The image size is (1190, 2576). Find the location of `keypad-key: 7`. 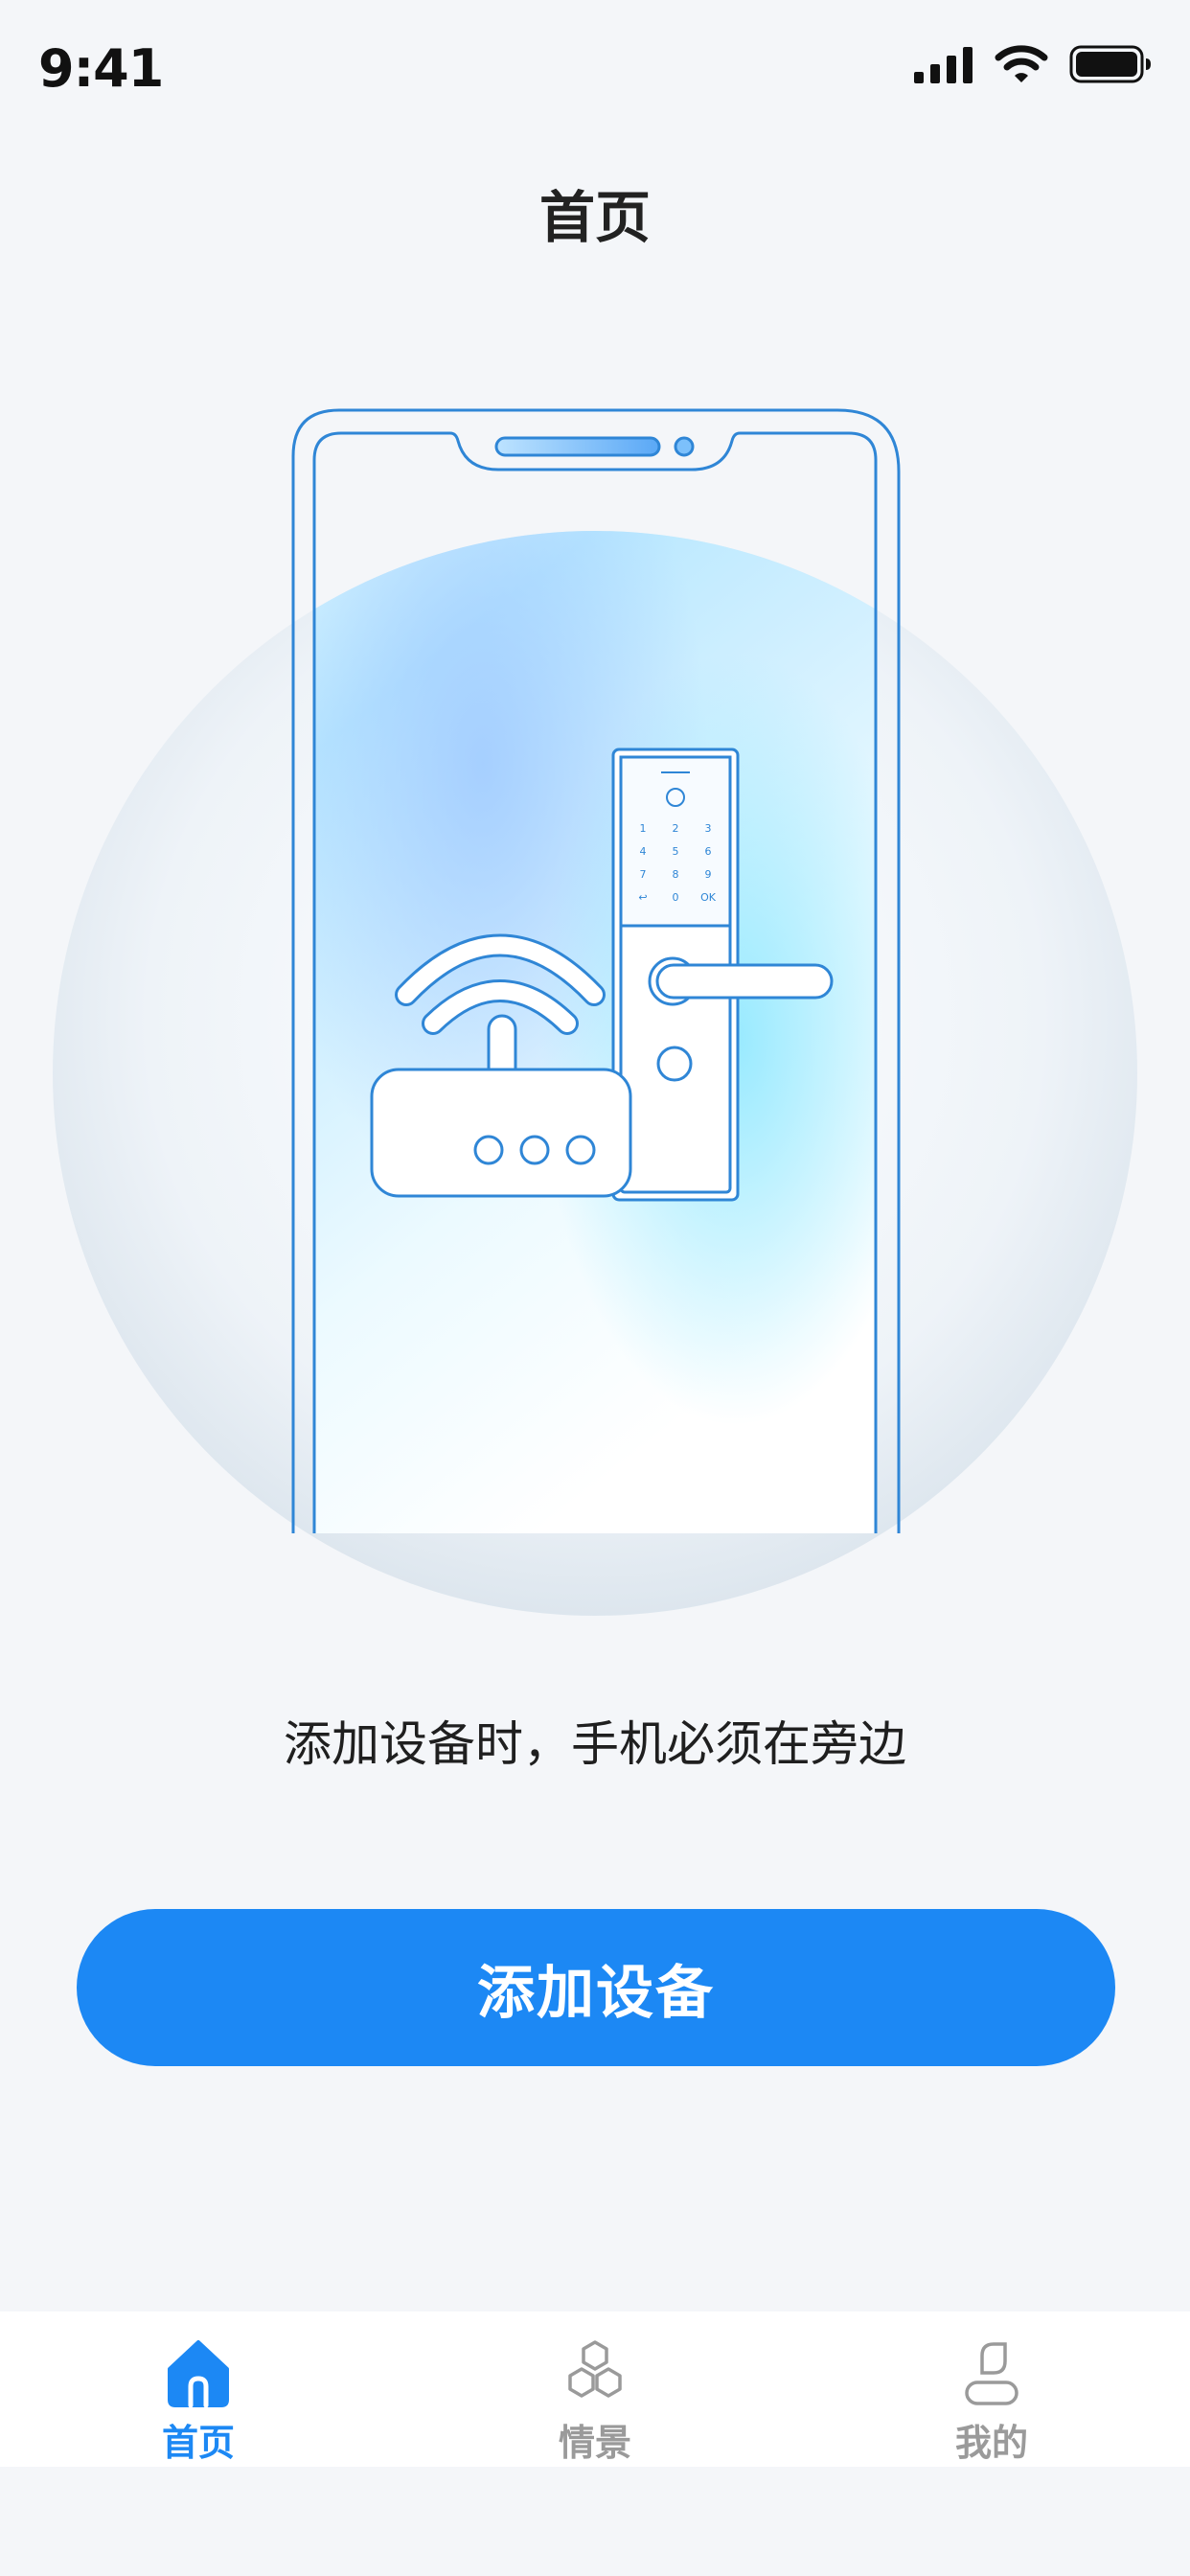

keypad-key: 7 is located at coordinates (643, 874).